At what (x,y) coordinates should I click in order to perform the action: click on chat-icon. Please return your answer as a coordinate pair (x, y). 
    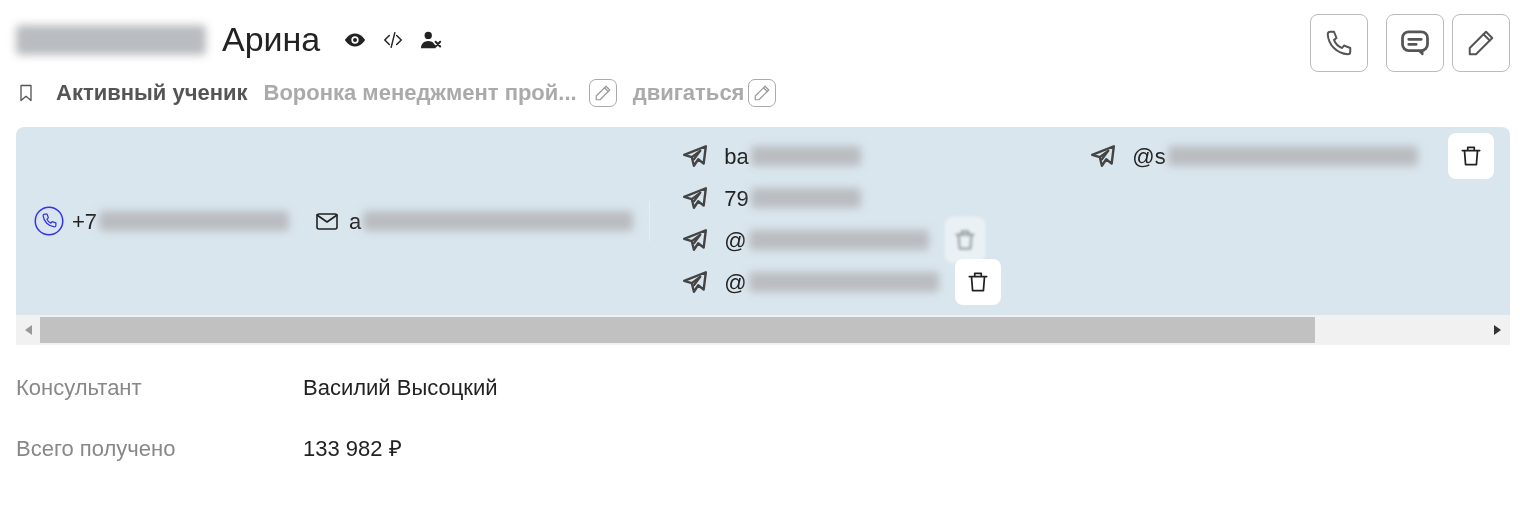
    Looking at the image, I should click on (1415, 43).